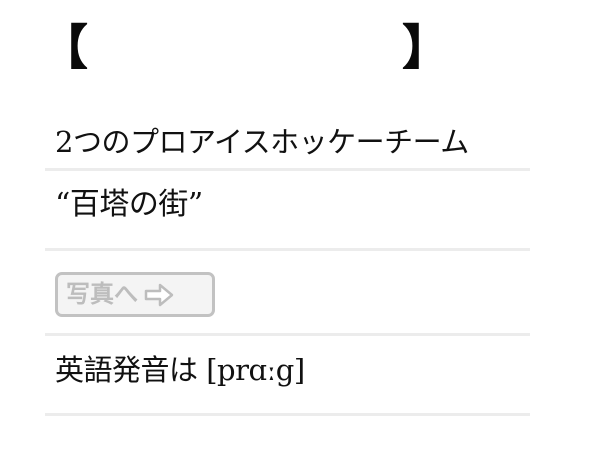 This screenshot has width=600, height=450. I want to click on list-item-hockey: 2つのプロアイスホッケーチーム, so click(287, 140).